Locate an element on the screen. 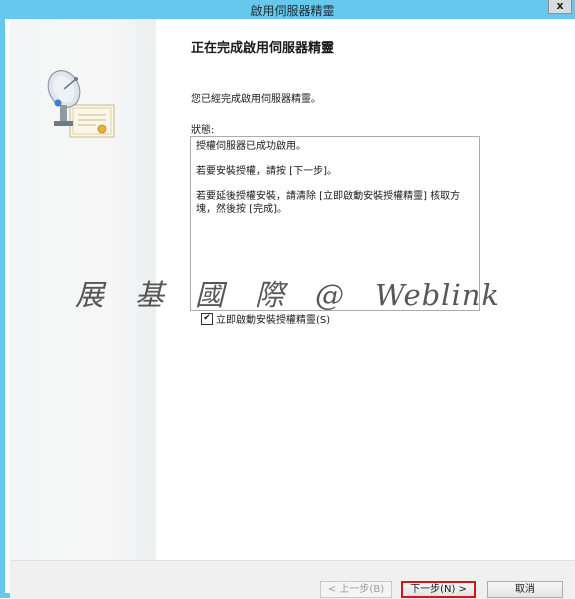  next-button: 下一步(N) > is located at coordinates (438, 589).